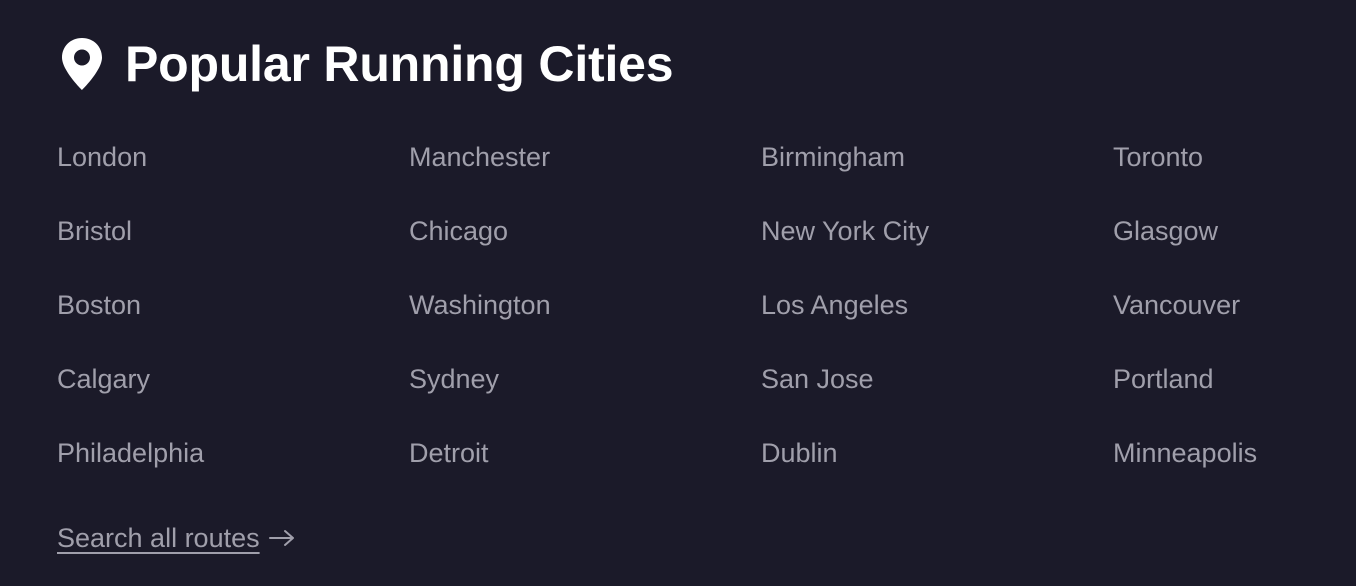  Describe the element at coordinates (449, 453) in the screenshot. I see `city-link-detroit: Detroit` at that location.